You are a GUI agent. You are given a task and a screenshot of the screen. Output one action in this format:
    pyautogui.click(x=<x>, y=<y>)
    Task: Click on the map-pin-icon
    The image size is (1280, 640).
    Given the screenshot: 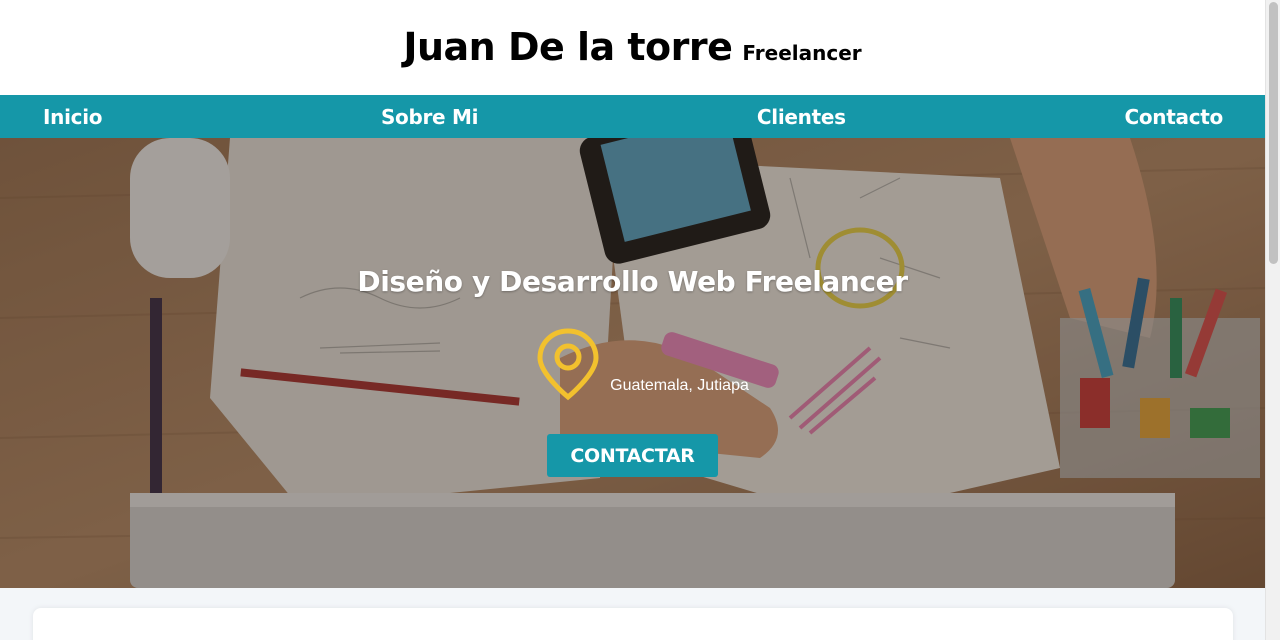 What is the action you would take?
    pyautogui.click(x=568, y=364)
    